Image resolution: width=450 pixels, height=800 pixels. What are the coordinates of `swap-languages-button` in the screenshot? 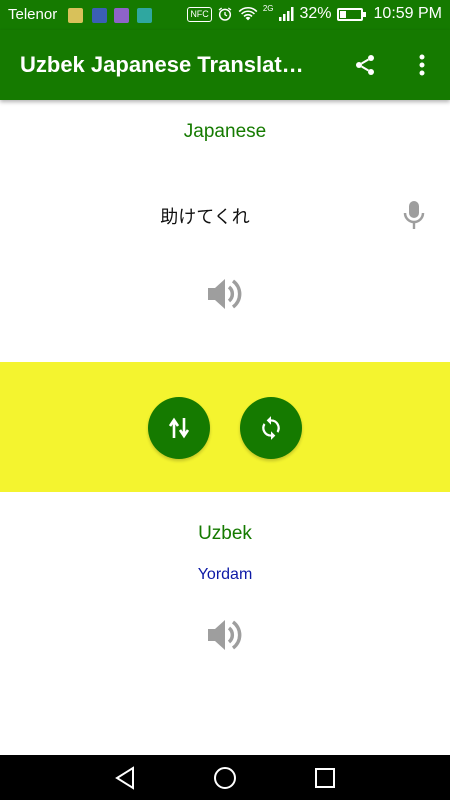 It's located at (179, 428).